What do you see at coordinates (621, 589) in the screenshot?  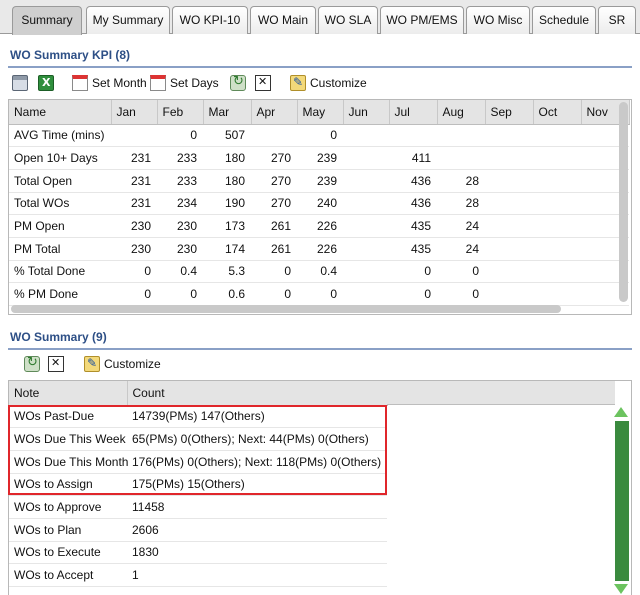 I see `scroll-down-arrow-icon` at bounding box center [621, 589].